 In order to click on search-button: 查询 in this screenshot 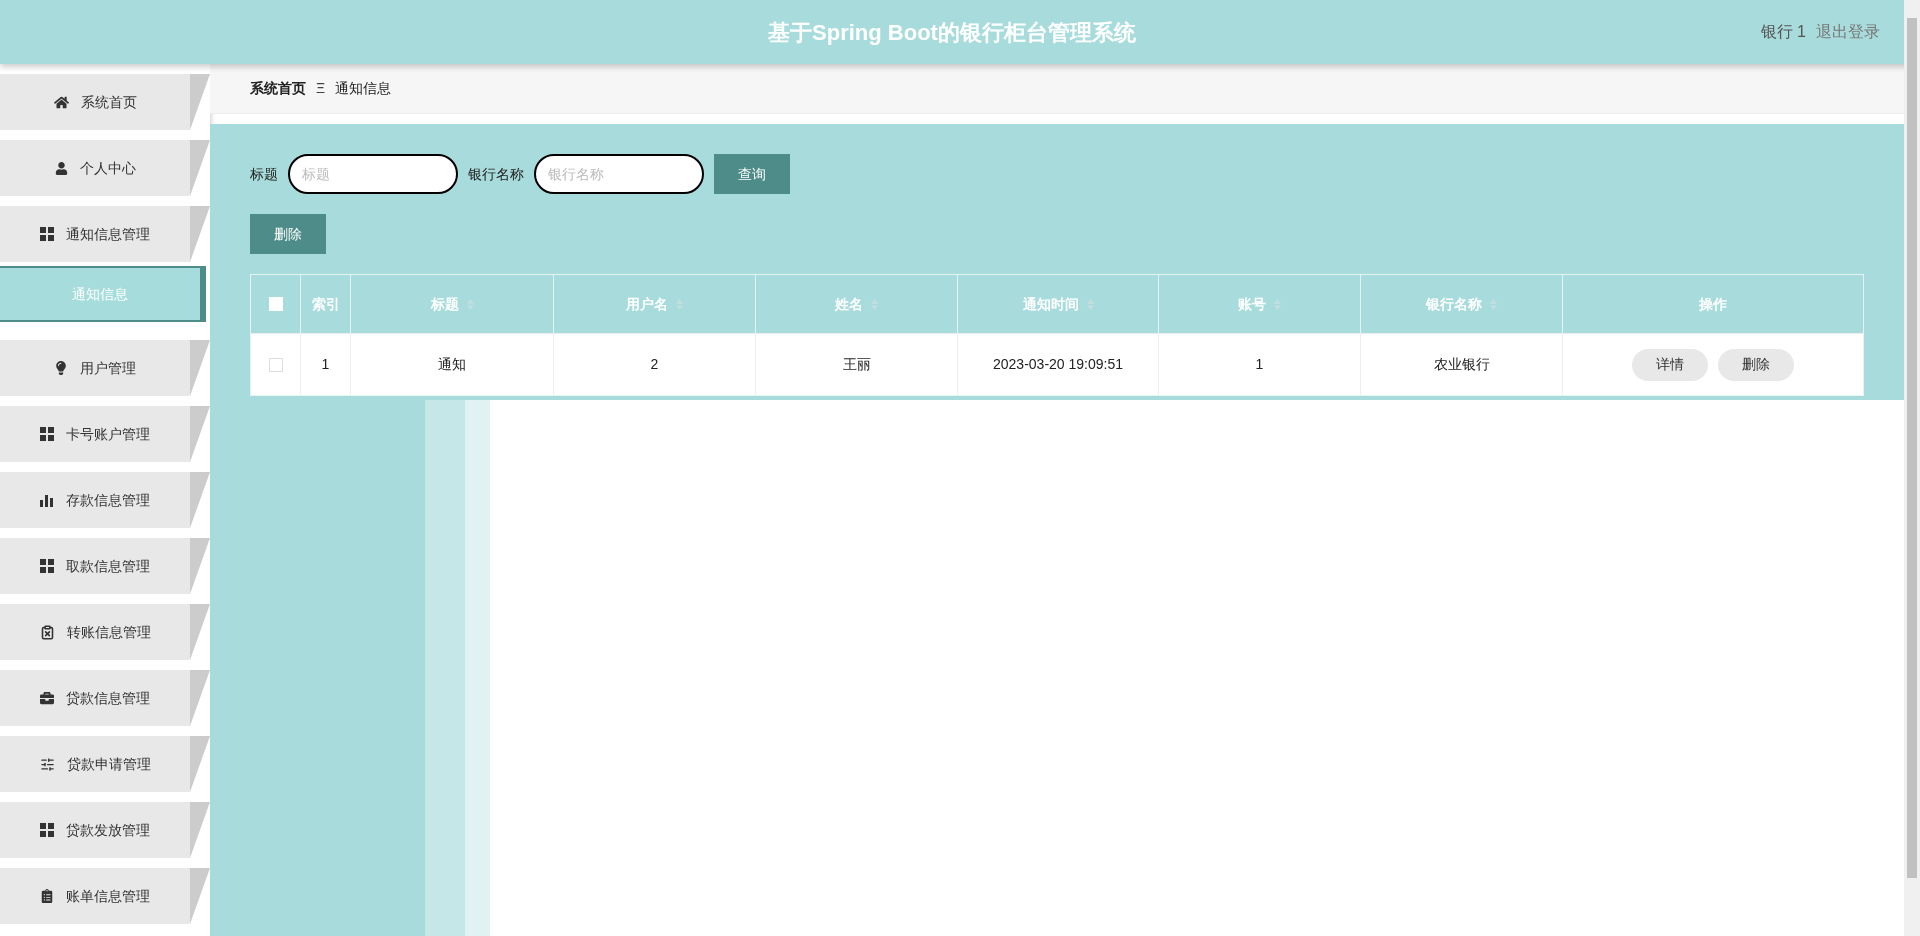, I will do `click(752, 174)`.